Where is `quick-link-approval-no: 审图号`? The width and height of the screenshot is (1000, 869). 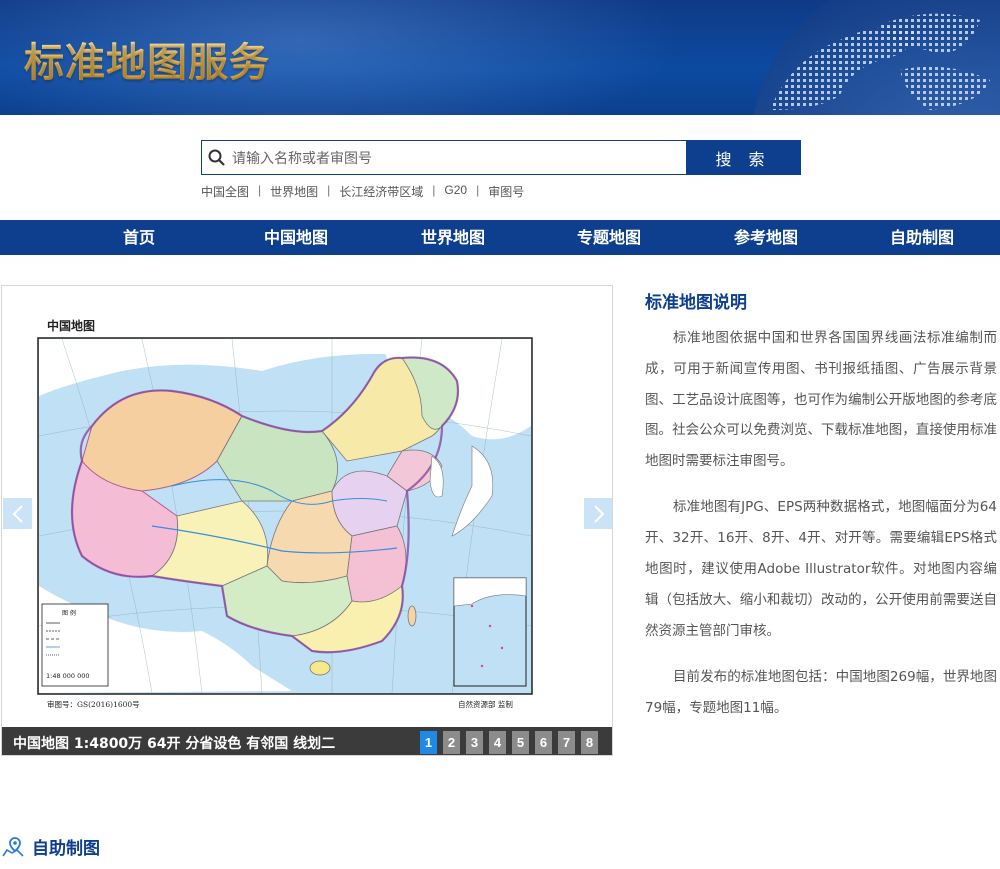 quick-link-approval-no: 审图号 is located at coordinates (506, 191).